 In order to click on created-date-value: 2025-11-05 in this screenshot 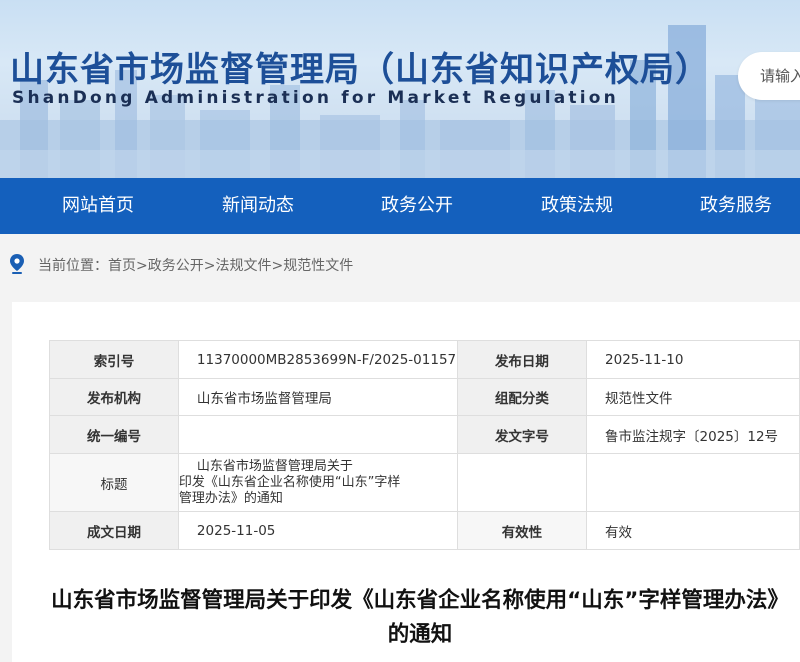, I will do `click(317, 530)`.